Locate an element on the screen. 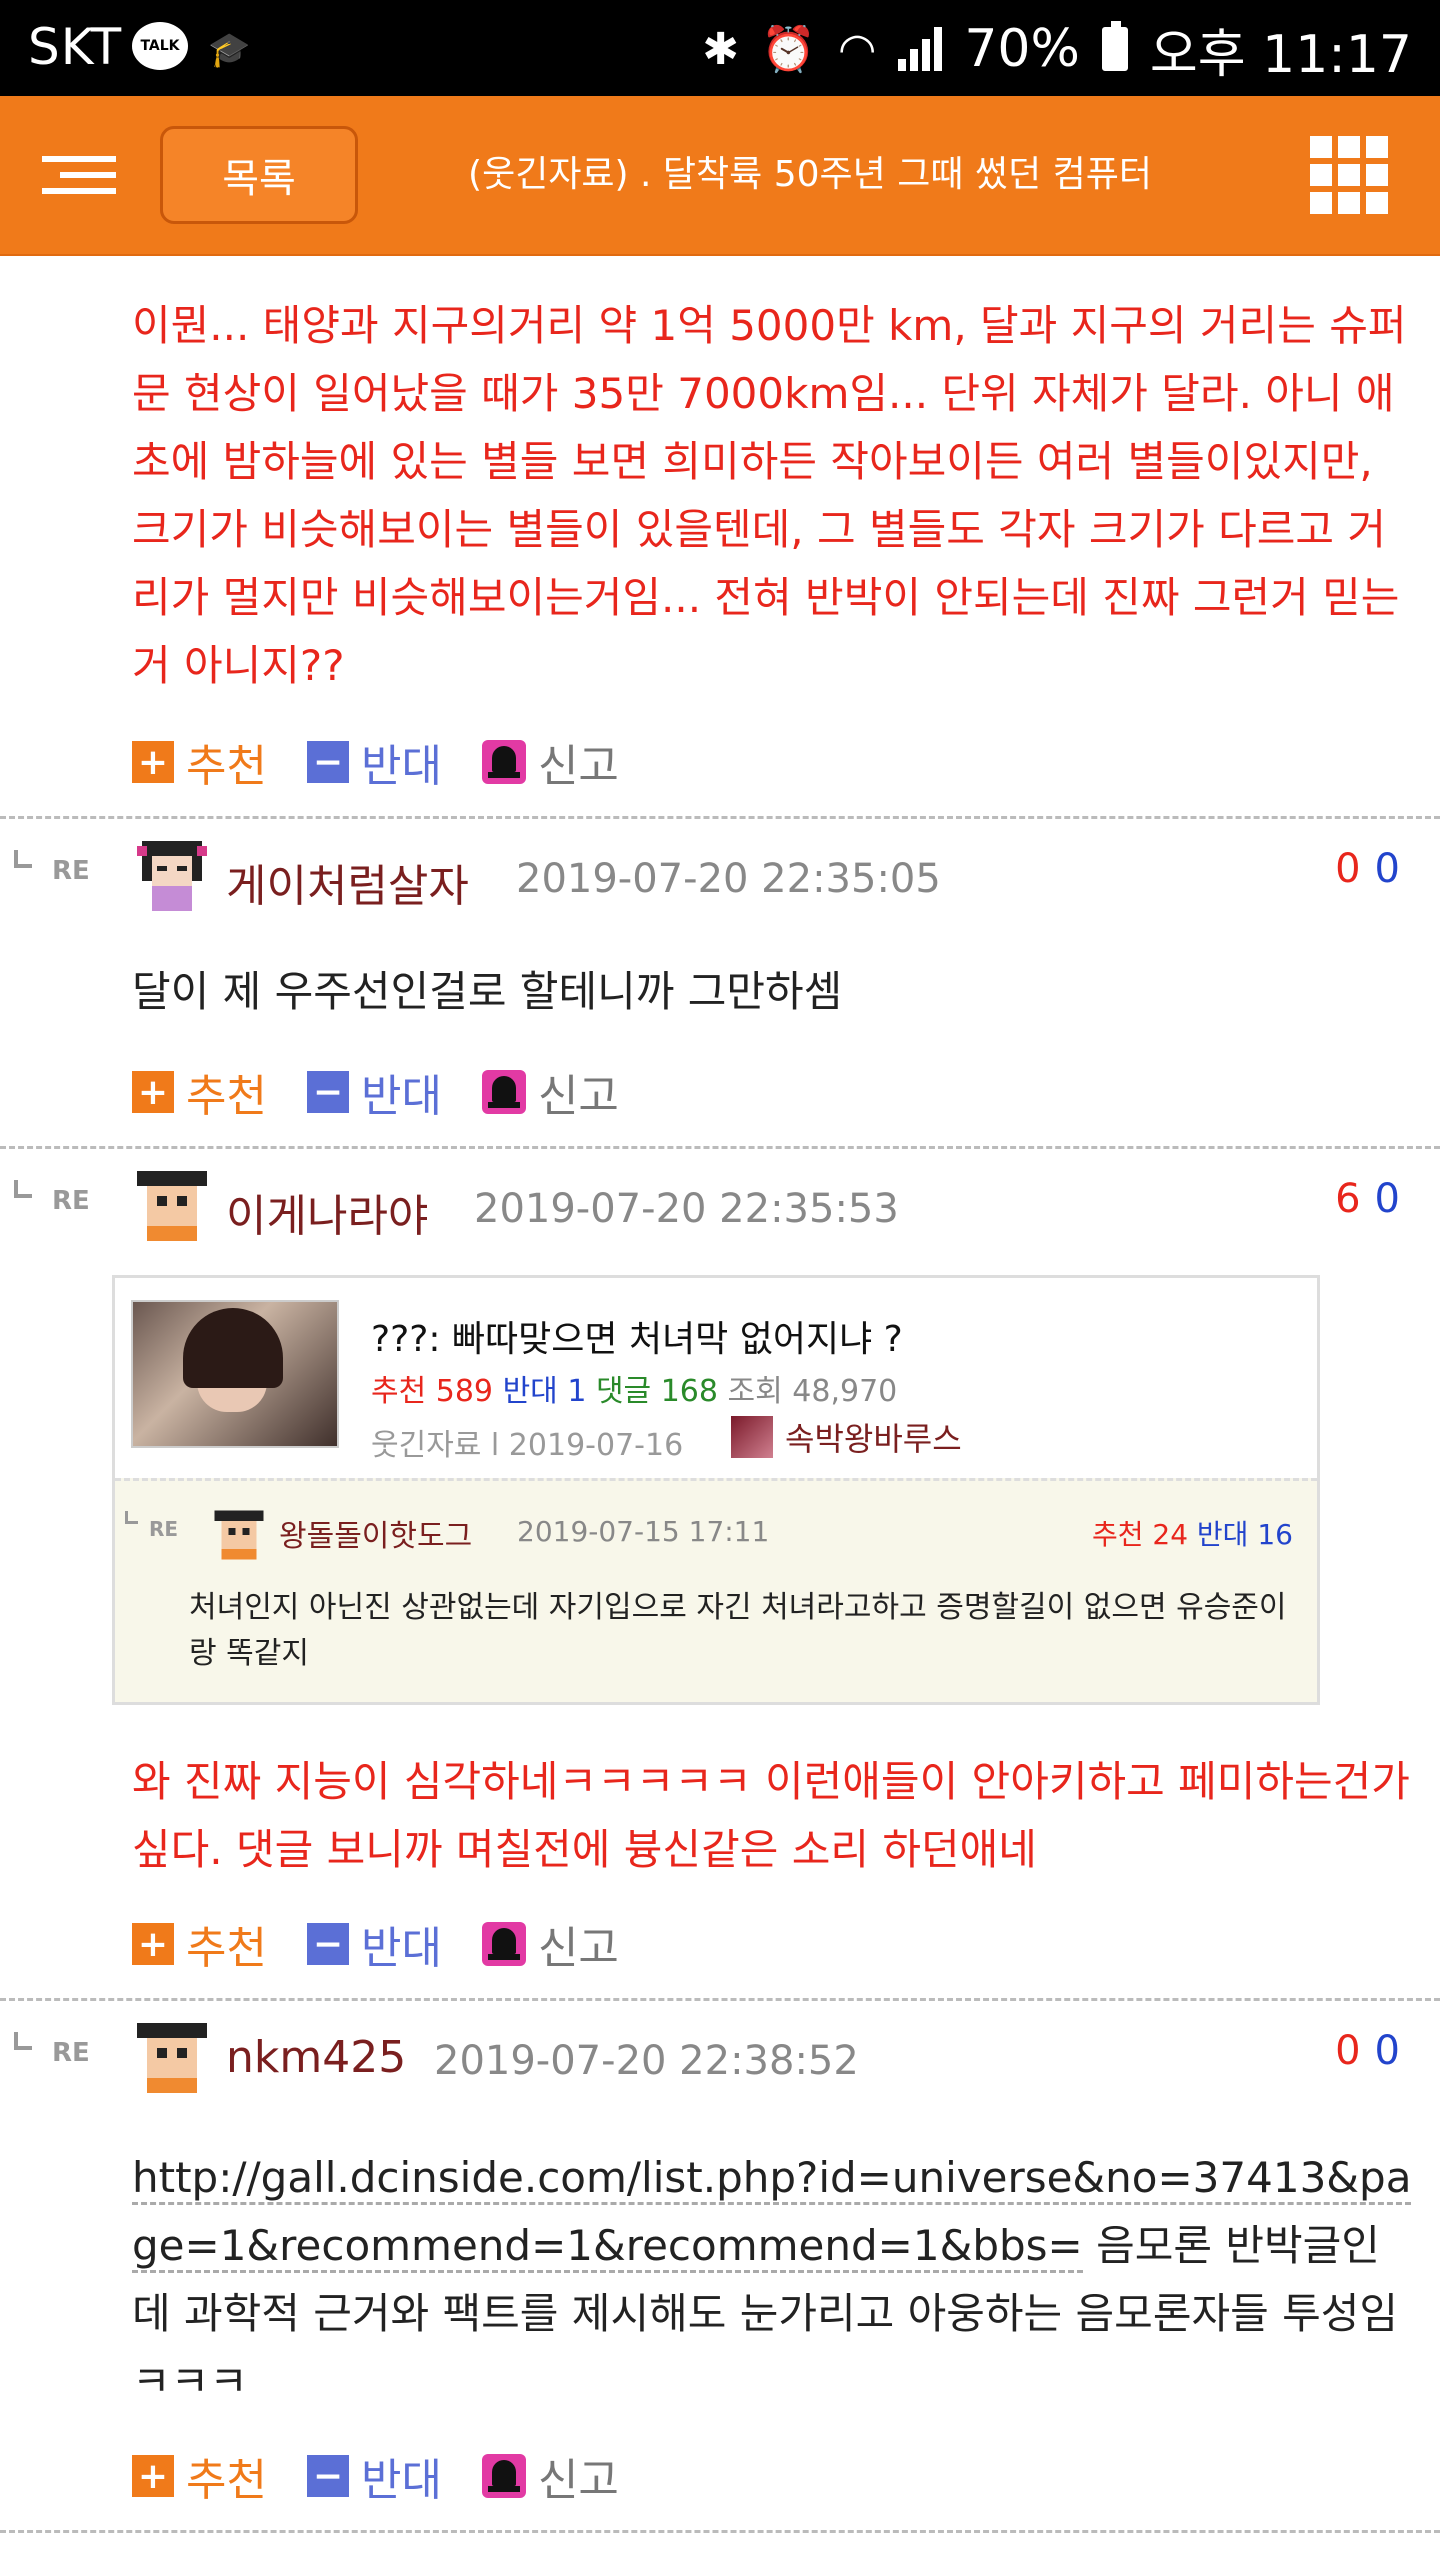 The height and width of the screenshot is (2560, 1440). reply-author: 왕돌돌이핫도그 is located at coordinates (375, 1533).